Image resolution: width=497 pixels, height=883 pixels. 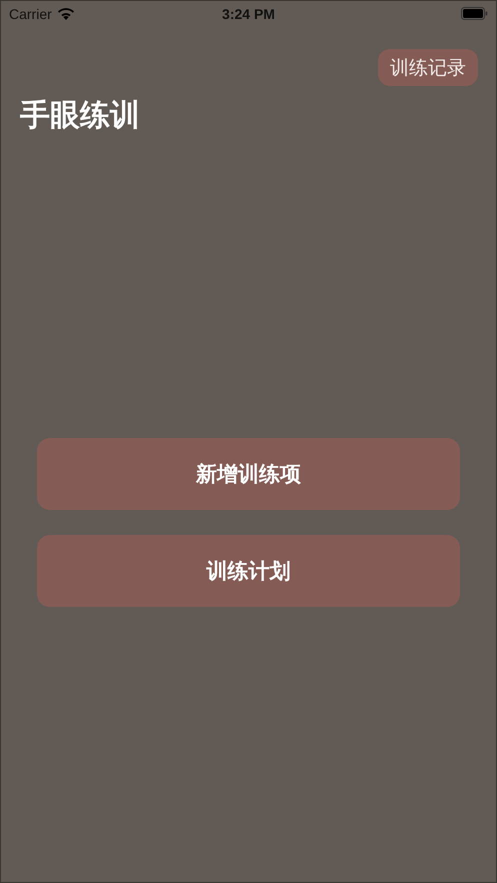 I want to click on records-button: 训练记录, so click(x=428, y=67).